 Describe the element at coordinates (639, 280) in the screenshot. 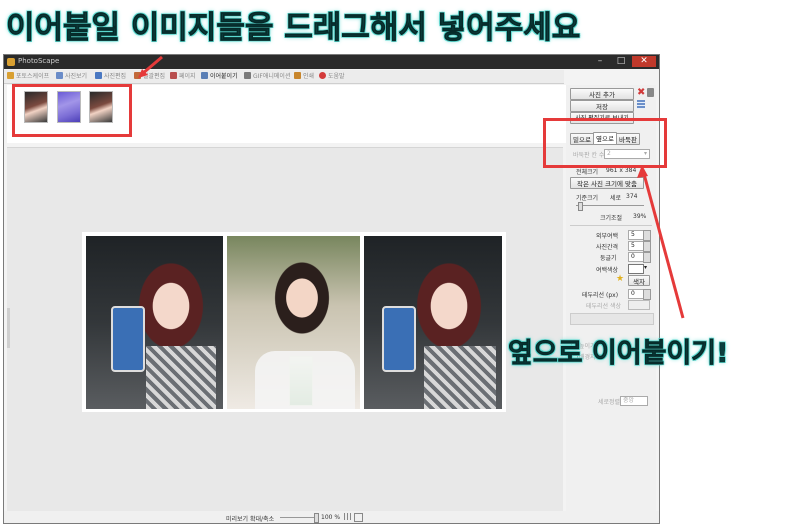

I see `color-button: 색자` at that location.